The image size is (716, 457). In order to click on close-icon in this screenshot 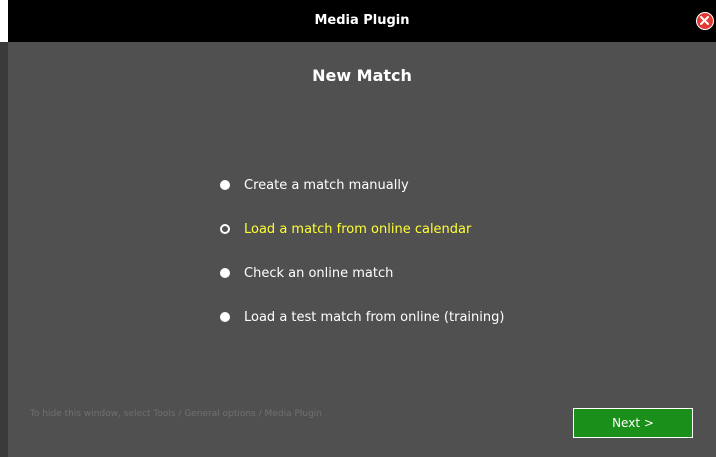, I will do `click(704, 20)`.